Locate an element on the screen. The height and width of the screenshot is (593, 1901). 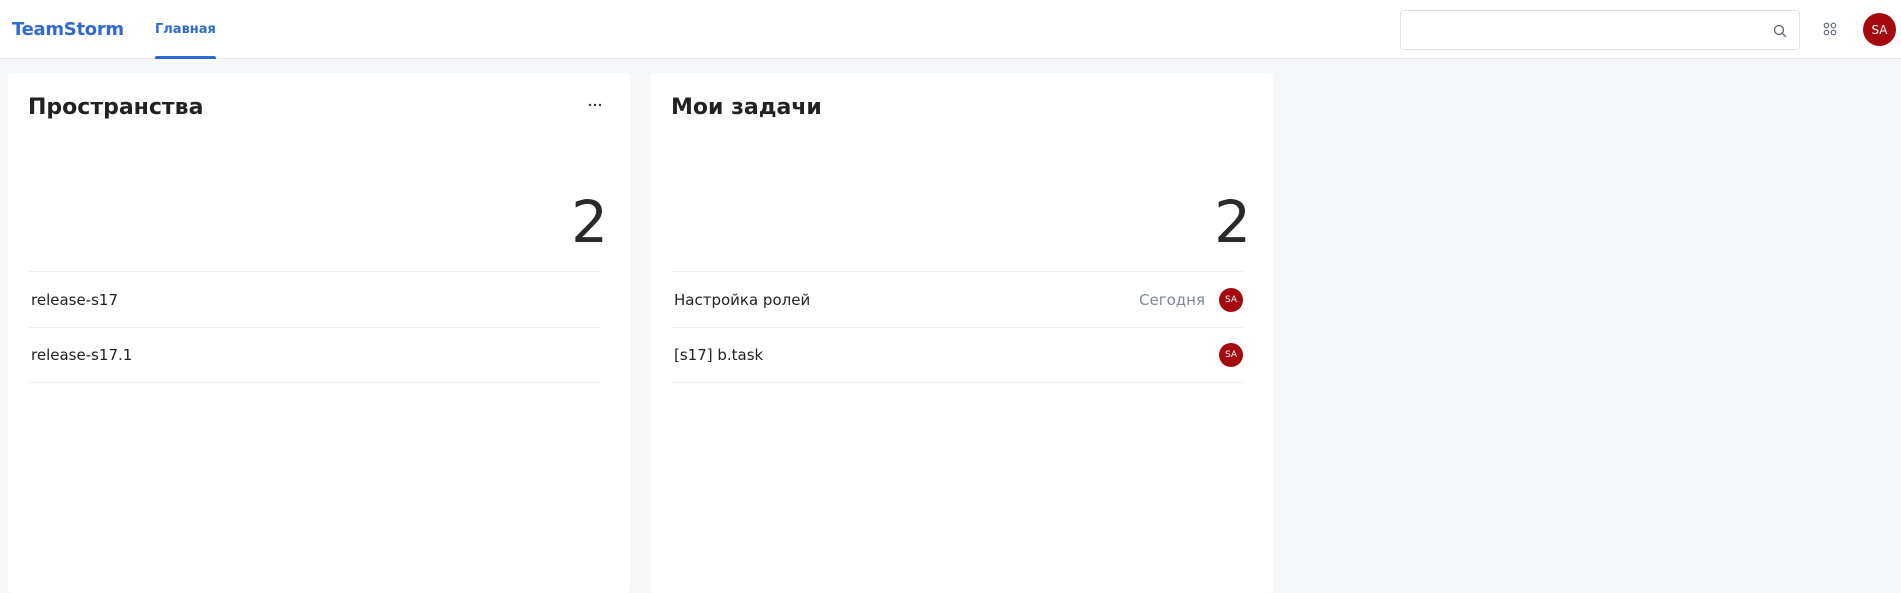
more-horizontal-icon is located at coordinates (595, 105).